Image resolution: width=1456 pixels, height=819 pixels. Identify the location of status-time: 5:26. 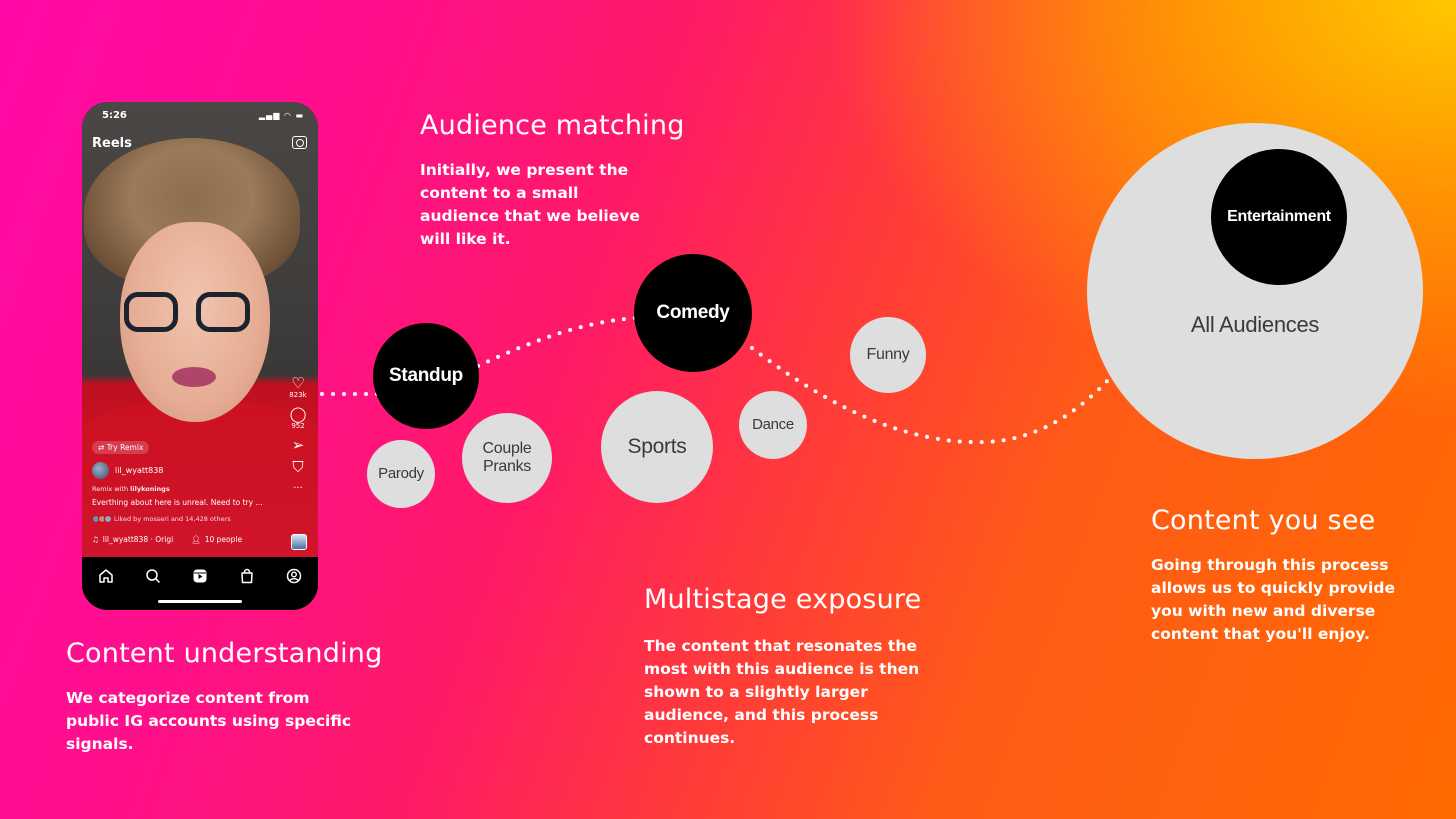
(114, 115).